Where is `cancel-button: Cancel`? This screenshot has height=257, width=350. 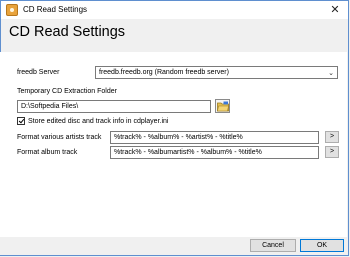
cancel-button: Cancel is located at coordinates (273, 245).